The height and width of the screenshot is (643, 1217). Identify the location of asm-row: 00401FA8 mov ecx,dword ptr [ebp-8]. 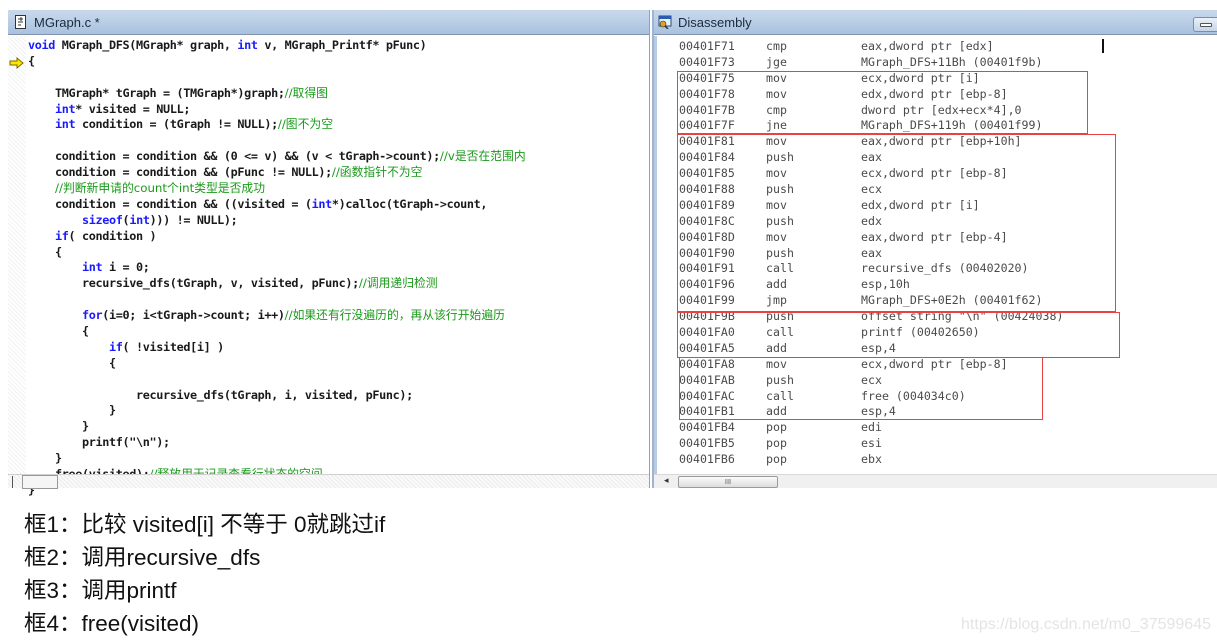
(871, 365).